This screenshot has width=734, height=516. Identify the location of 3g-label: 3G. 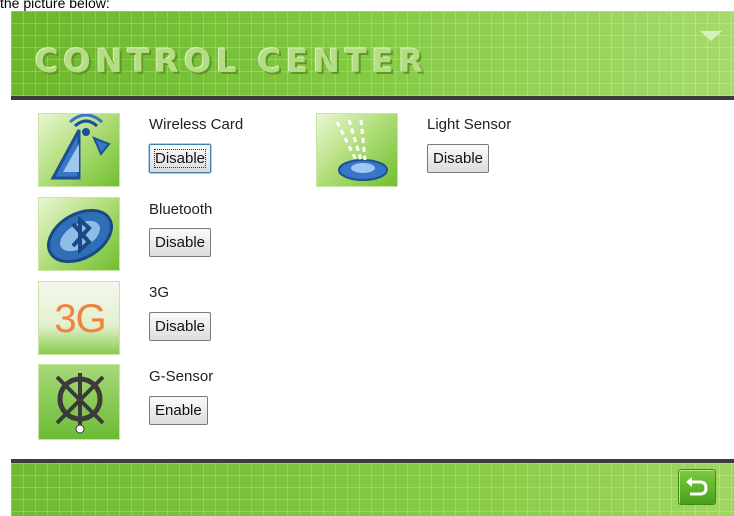
(159, 292).